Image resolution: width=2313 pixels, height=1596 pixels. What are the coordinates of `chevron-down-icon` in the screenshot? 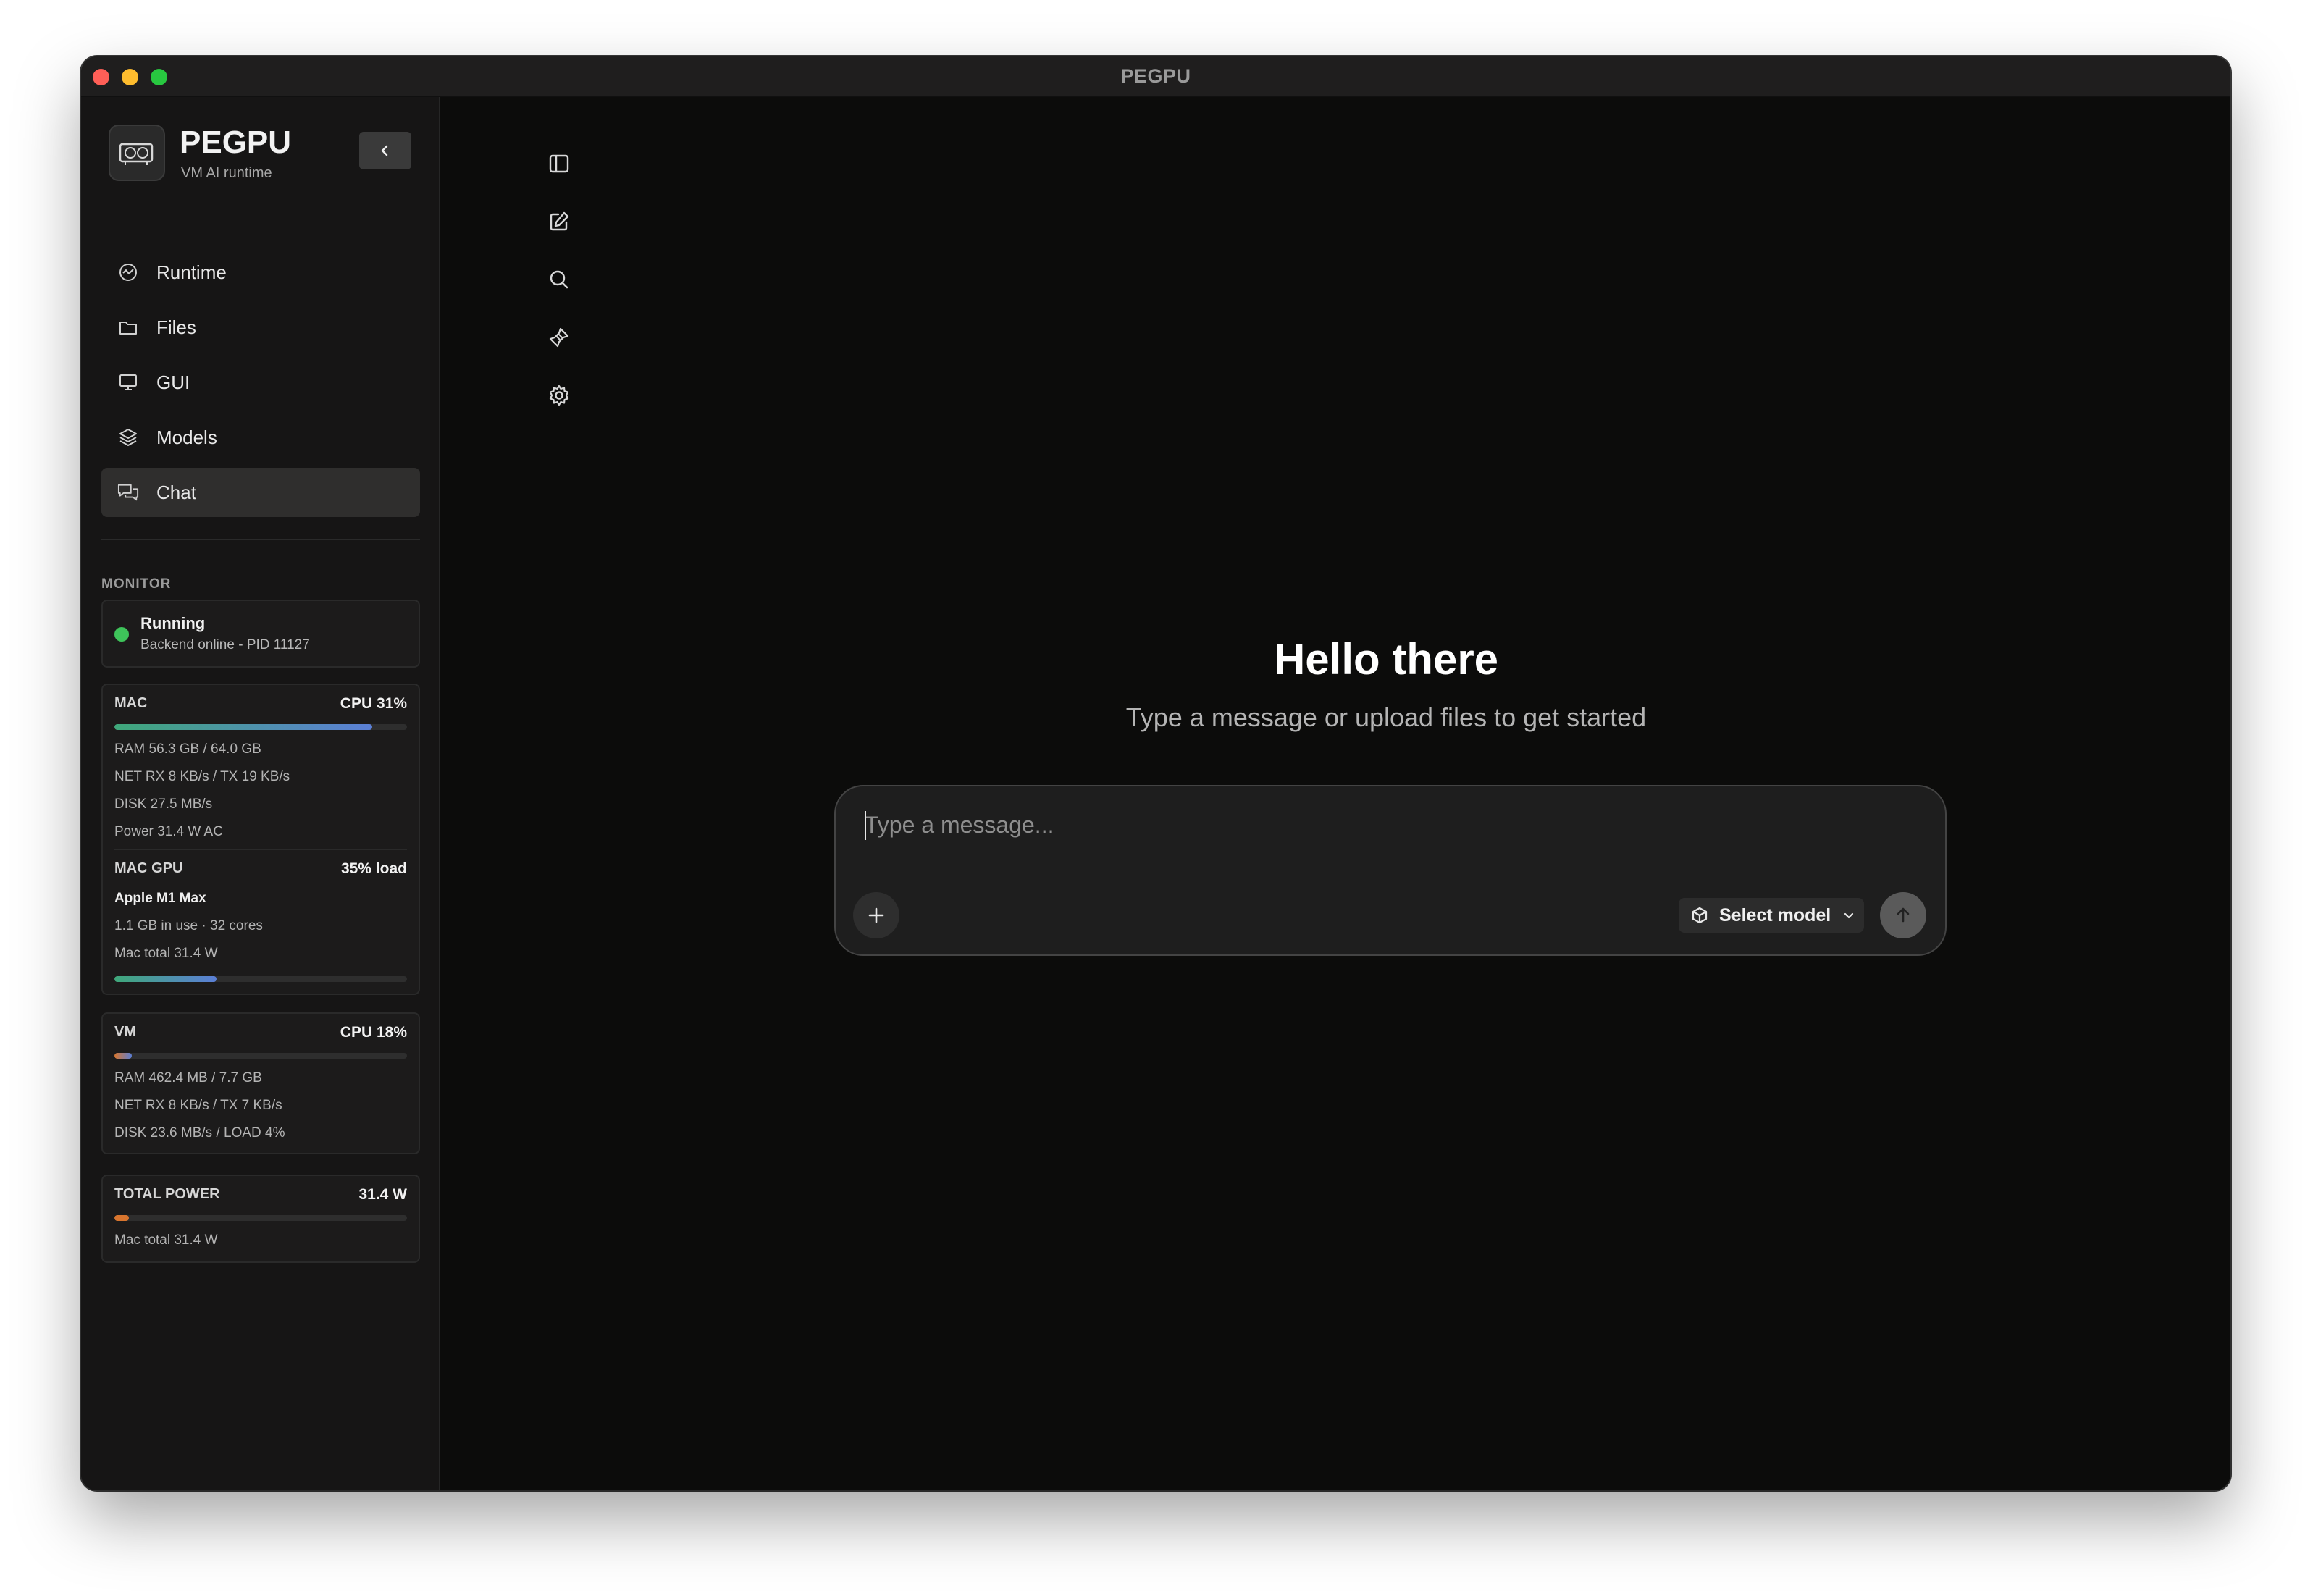 It's located at (1849, 915).